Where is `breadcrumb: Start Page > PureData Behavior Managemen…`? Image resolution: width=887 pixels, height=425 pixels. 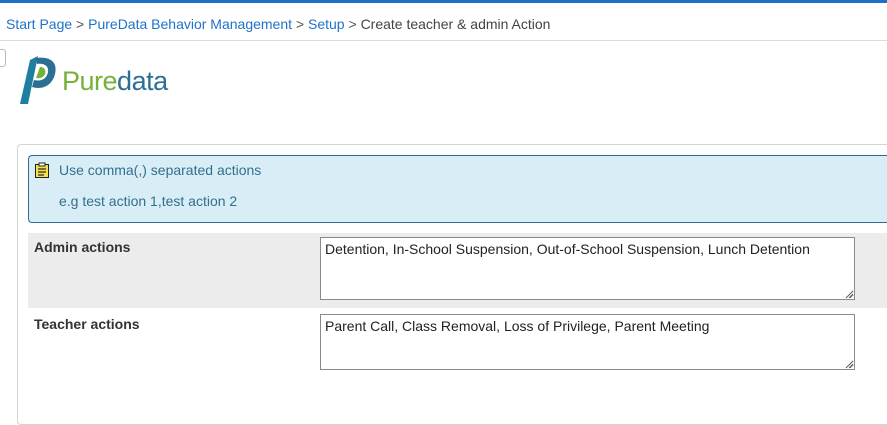 breadcrumb: Start Page > PureData Behavior Managemen… is located at coordinates (278, 24).